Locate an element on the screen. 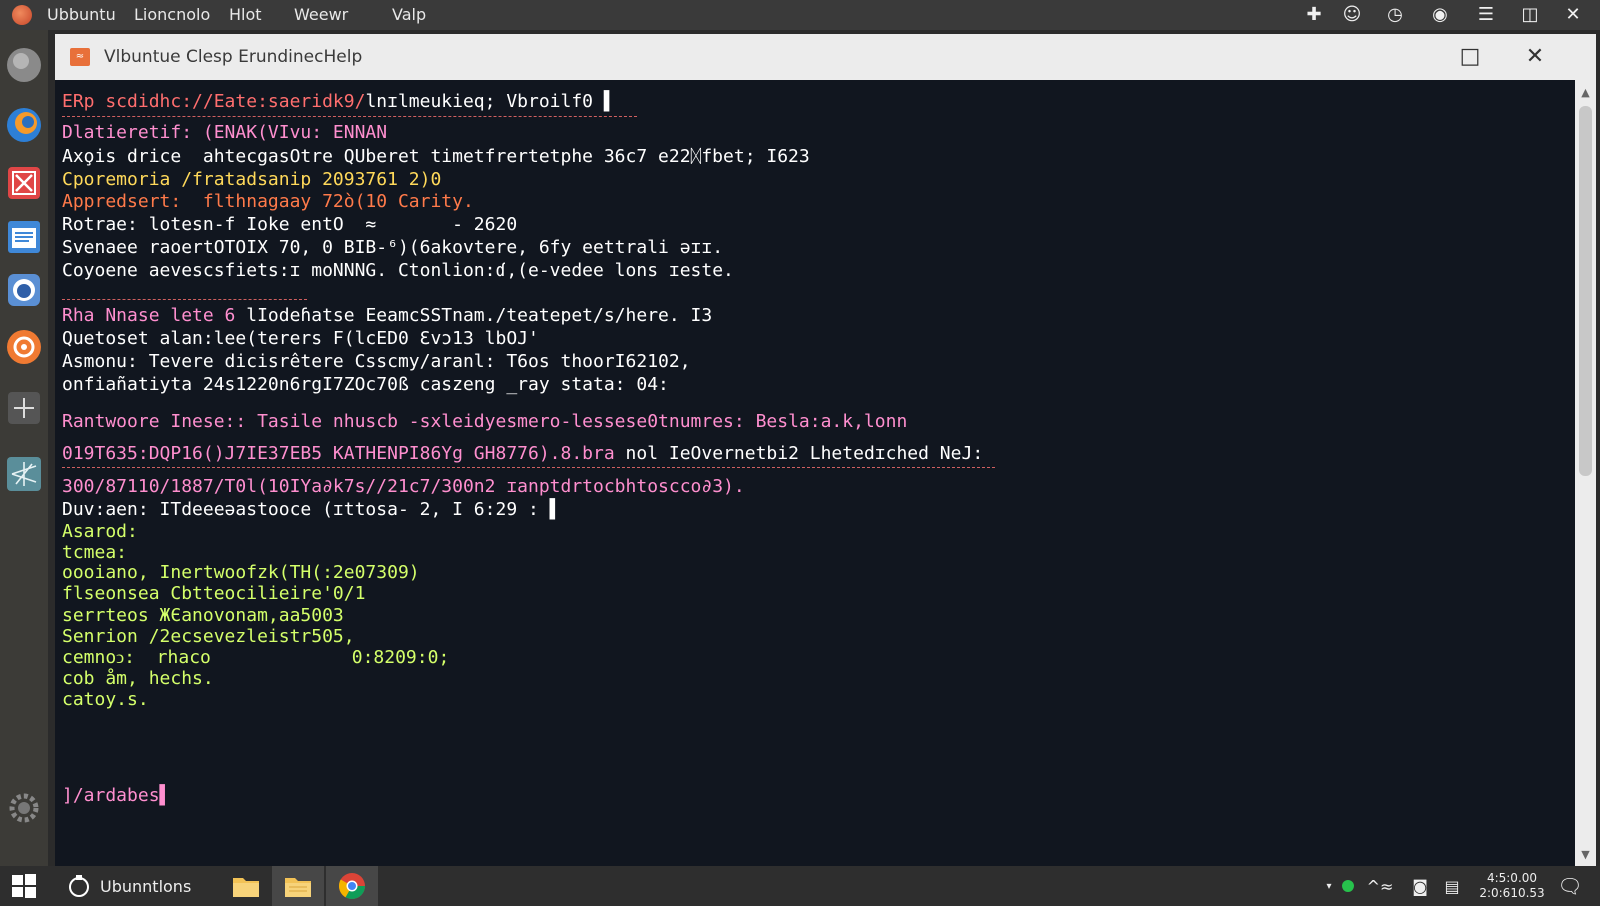 Image resolution: width=1600 pixels, height=906 pixels. terminal-line-5: Appredsert: flthnagaay 72ò(10 Carity. is located at coordinates (268, 201).